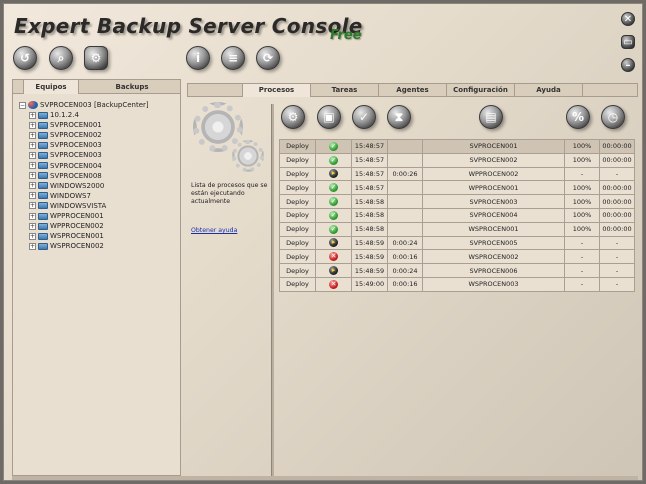  What do you see at coordinates (457, 174) in the screenshot?
I see `table-row: Deploy ▸ 15:48:57 0:00:26 WPPROCEN002- -` at bounding box center [457, 174].